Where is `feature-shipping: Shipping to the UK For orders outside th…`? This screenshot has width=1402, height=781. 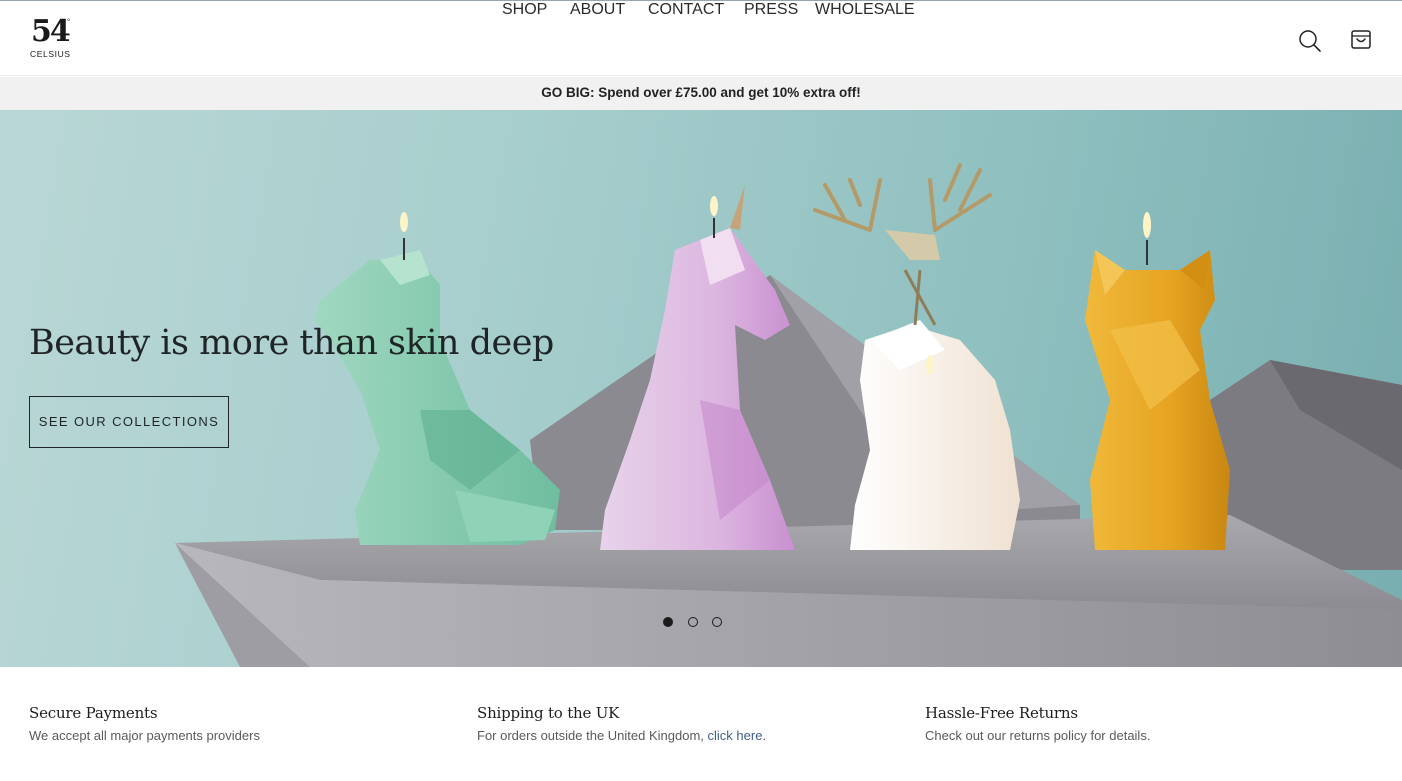 feature-shipping: Shipping to the UK For orders outside th… is located at coordinates (687, 724).